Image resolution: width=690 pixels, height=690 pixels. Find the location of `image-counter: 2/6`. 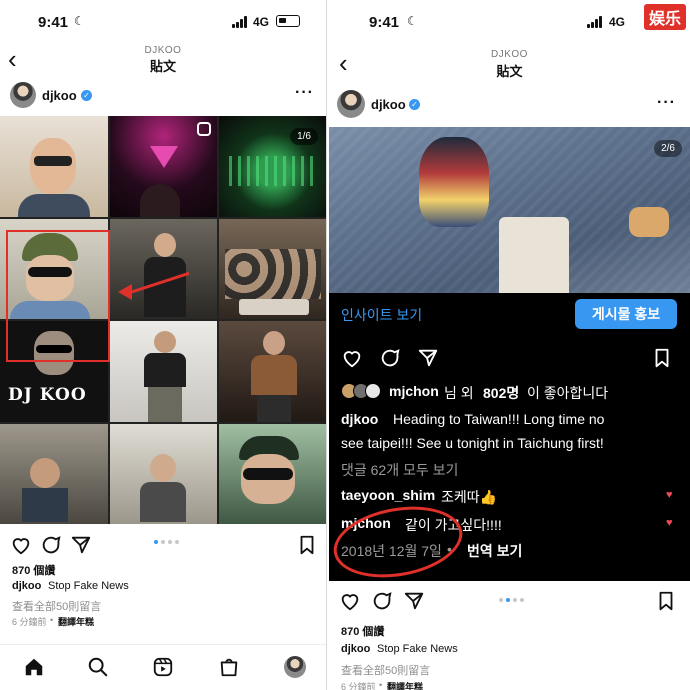

image-counter: 2/6 is located at coordinates (668, 148).